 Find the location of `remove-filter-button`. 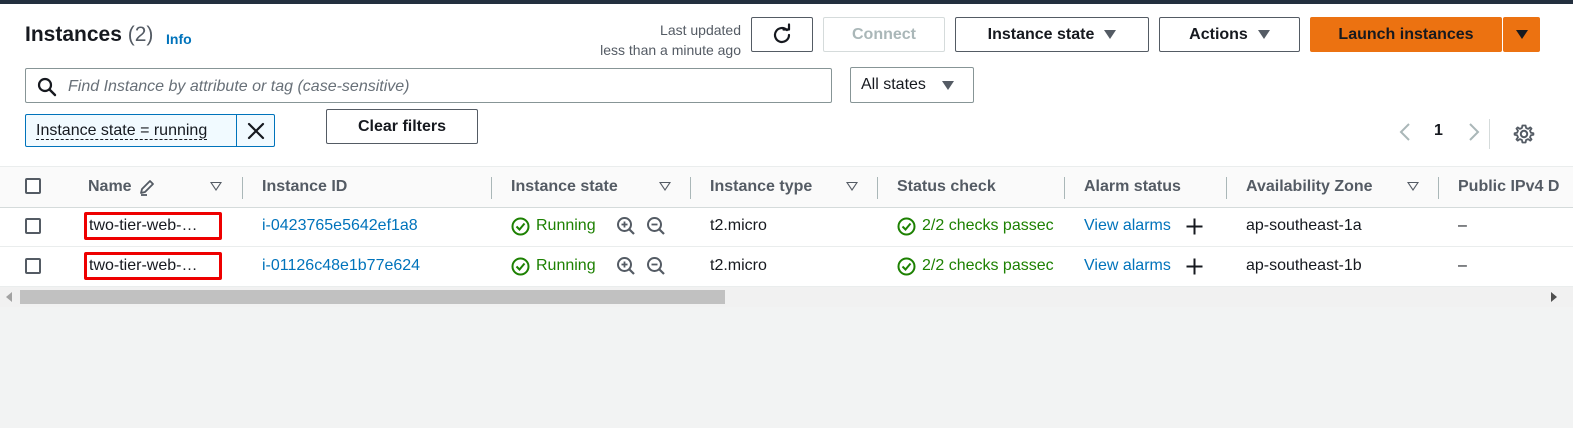

remove-filter-button is located at coordinates (255, 130).